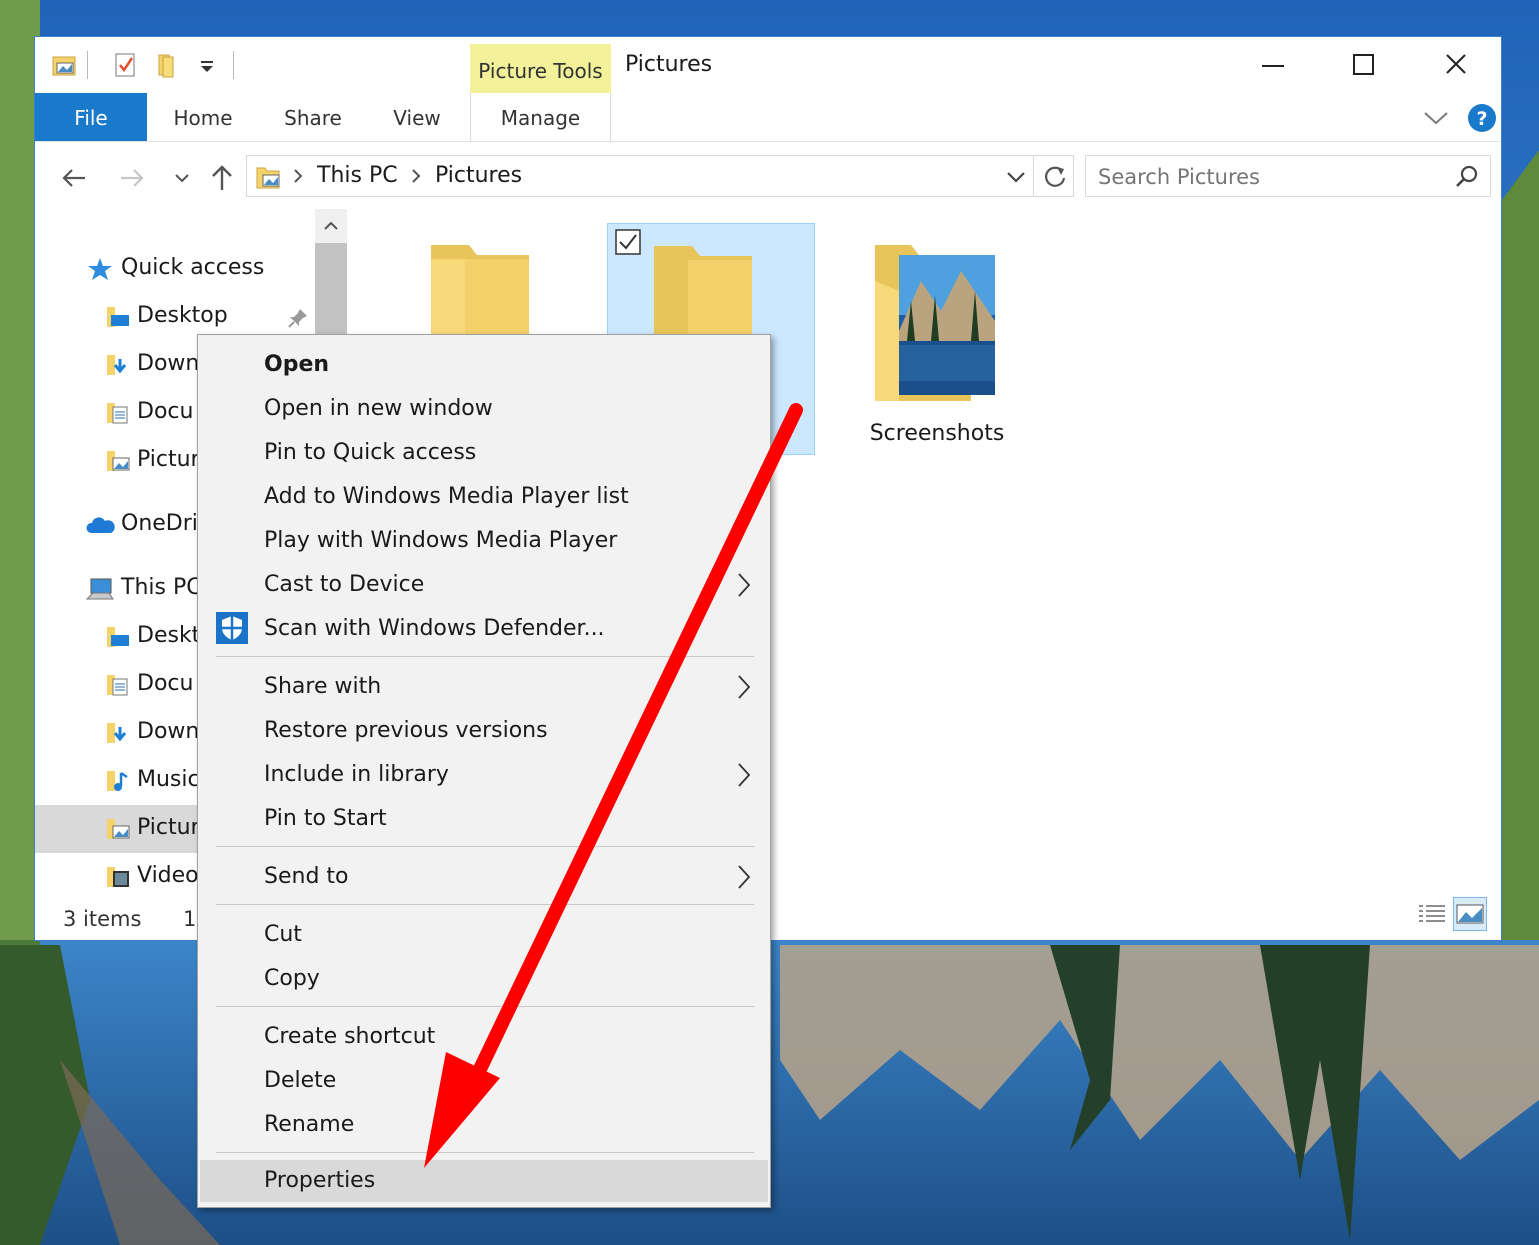 Image resolution: width=1539 pixels, height=1245 pixels. What do you see at coordinates (1432, 914) in the screenshot?
I see `details-view-button` at bounding box center [1432, 914].